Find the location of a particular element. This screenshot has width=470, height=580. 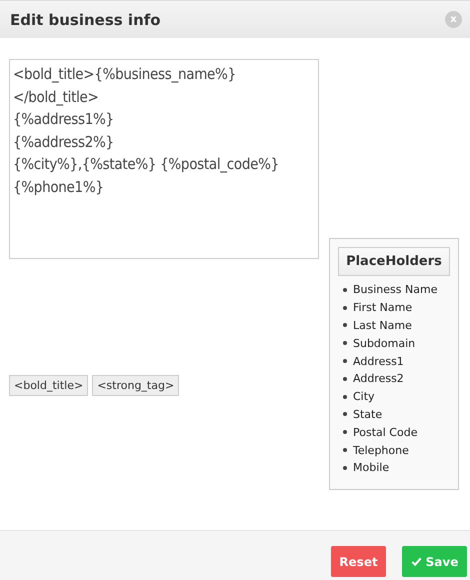

placeholder-item: Business Name is located at coordinates (395, 289).